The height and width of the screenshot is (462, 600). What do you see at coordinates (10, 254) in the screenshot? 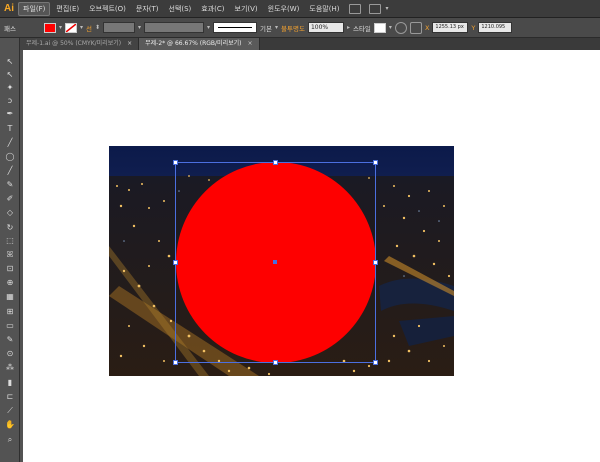
I see `warp-tool-icon: ꕤ` at bounding box center [10, 254].